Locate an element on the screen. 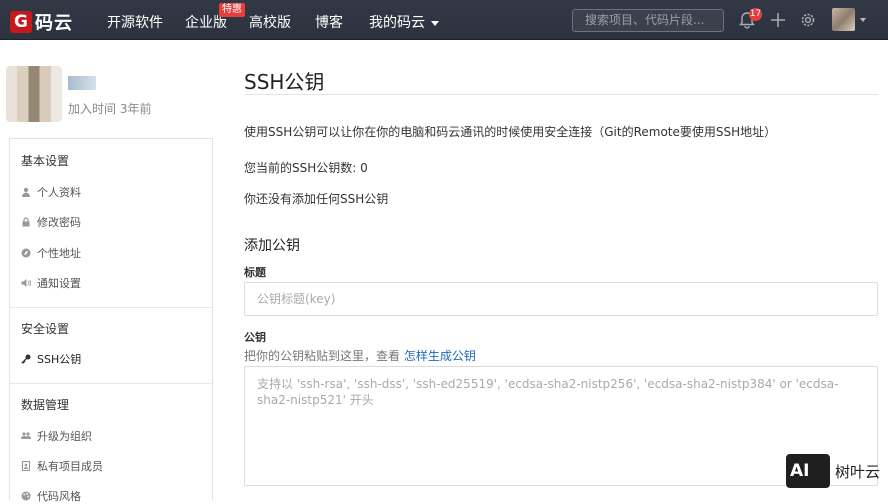 The width and height of the screenshot is (888, 504). notification-count-badge: 17 is located at coordinates (755, 14).